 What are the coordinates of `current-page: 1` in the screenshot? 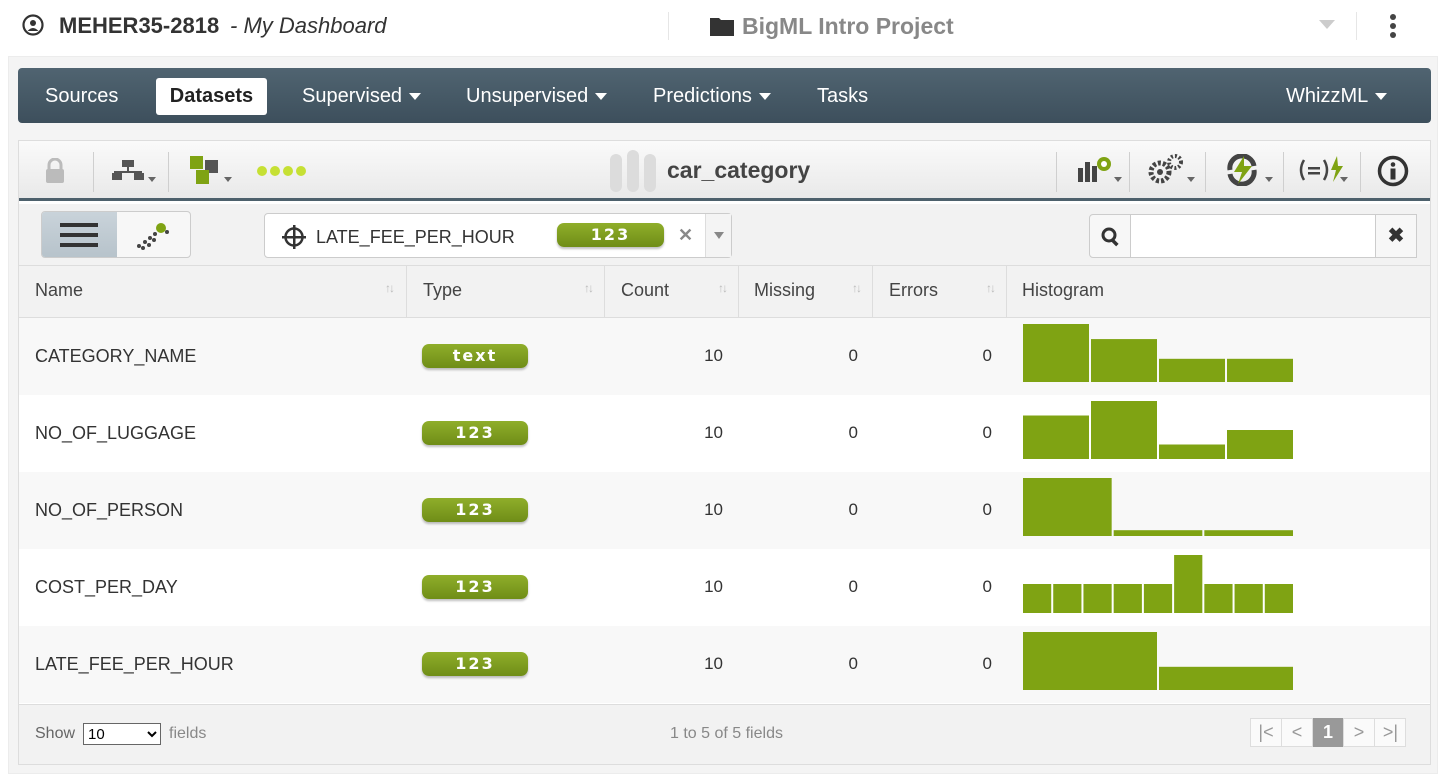 It's located at (1328, 732).